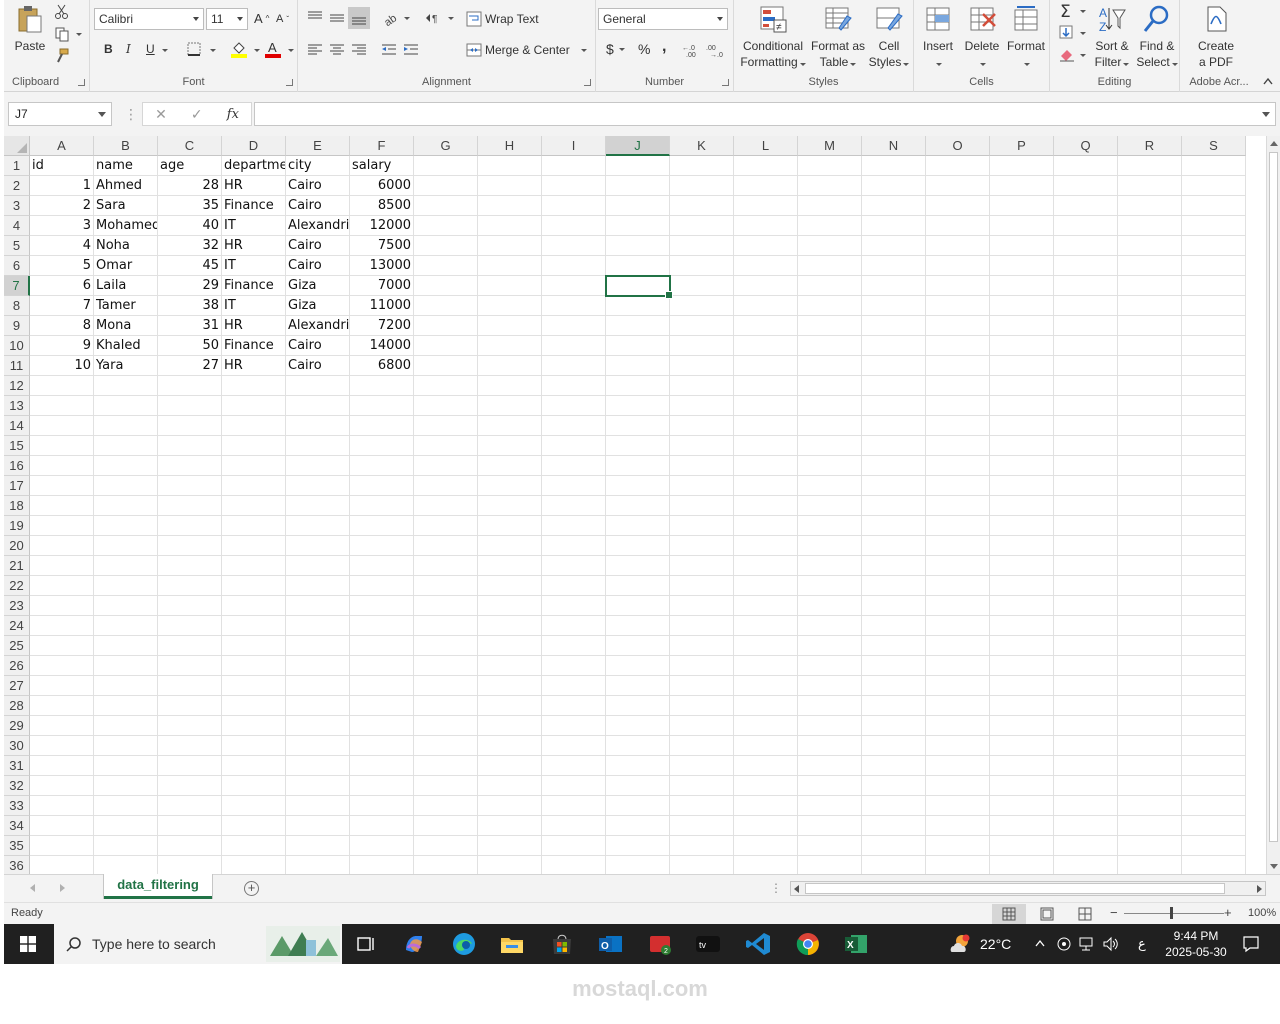  I want to click on cell-f25, so click(382, 646).